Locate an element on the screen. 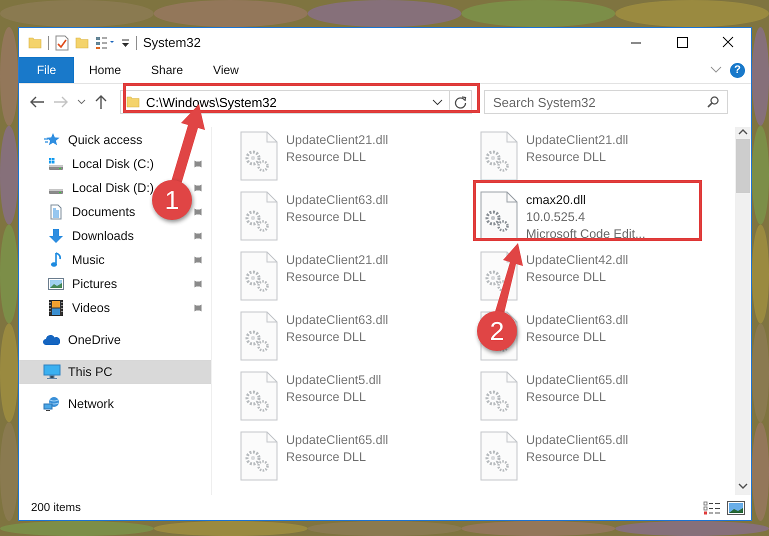 This screenshot has height=536, width=769. scrollbar-thumb is located at coordinates (743, 166).